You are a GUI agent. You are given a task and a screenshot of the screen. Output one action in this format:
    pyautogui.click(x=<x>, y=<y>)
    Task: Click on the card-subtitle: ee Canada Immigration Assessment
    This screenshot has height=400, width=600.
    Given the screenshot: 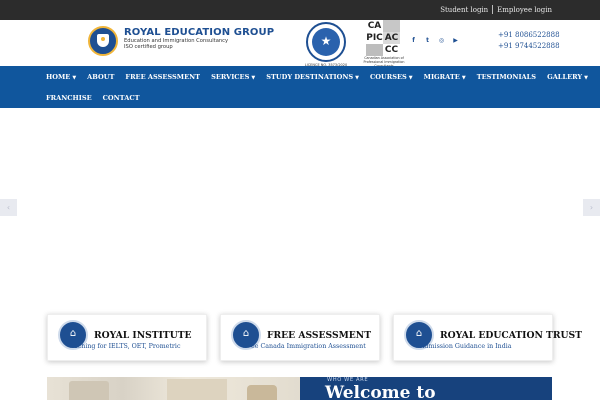 What is the action you would take?
    pyautogui.click(x=308, y=346)
    